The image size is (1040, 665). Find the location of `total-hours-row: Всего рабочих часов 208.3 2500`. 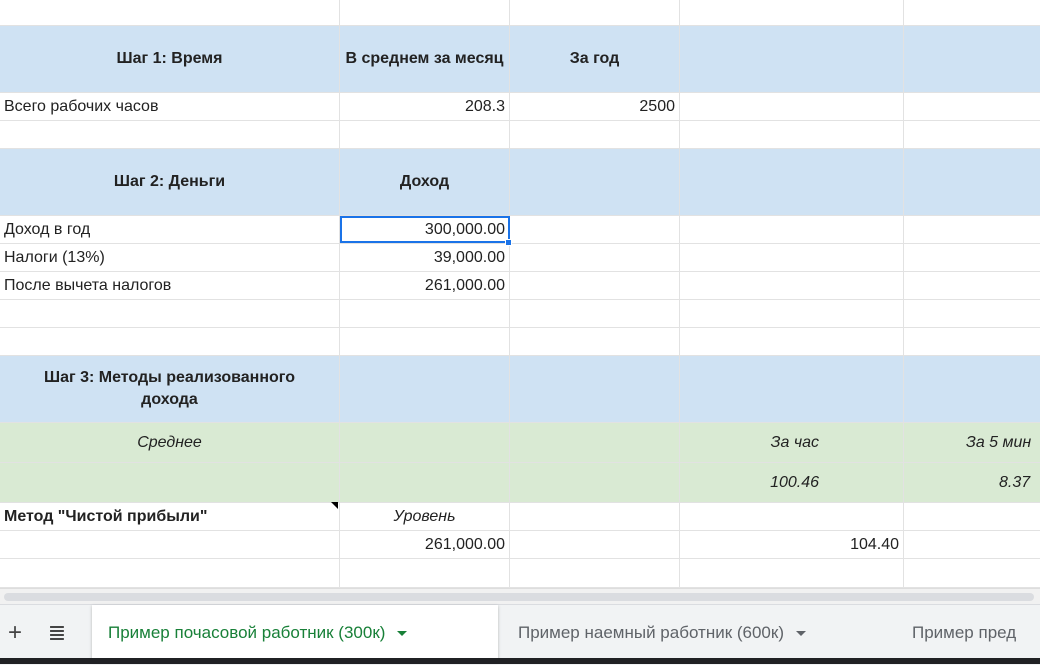

total-hours-row: Всего рабочих часов 208.3 2500 is located at coordinates (520, 107).